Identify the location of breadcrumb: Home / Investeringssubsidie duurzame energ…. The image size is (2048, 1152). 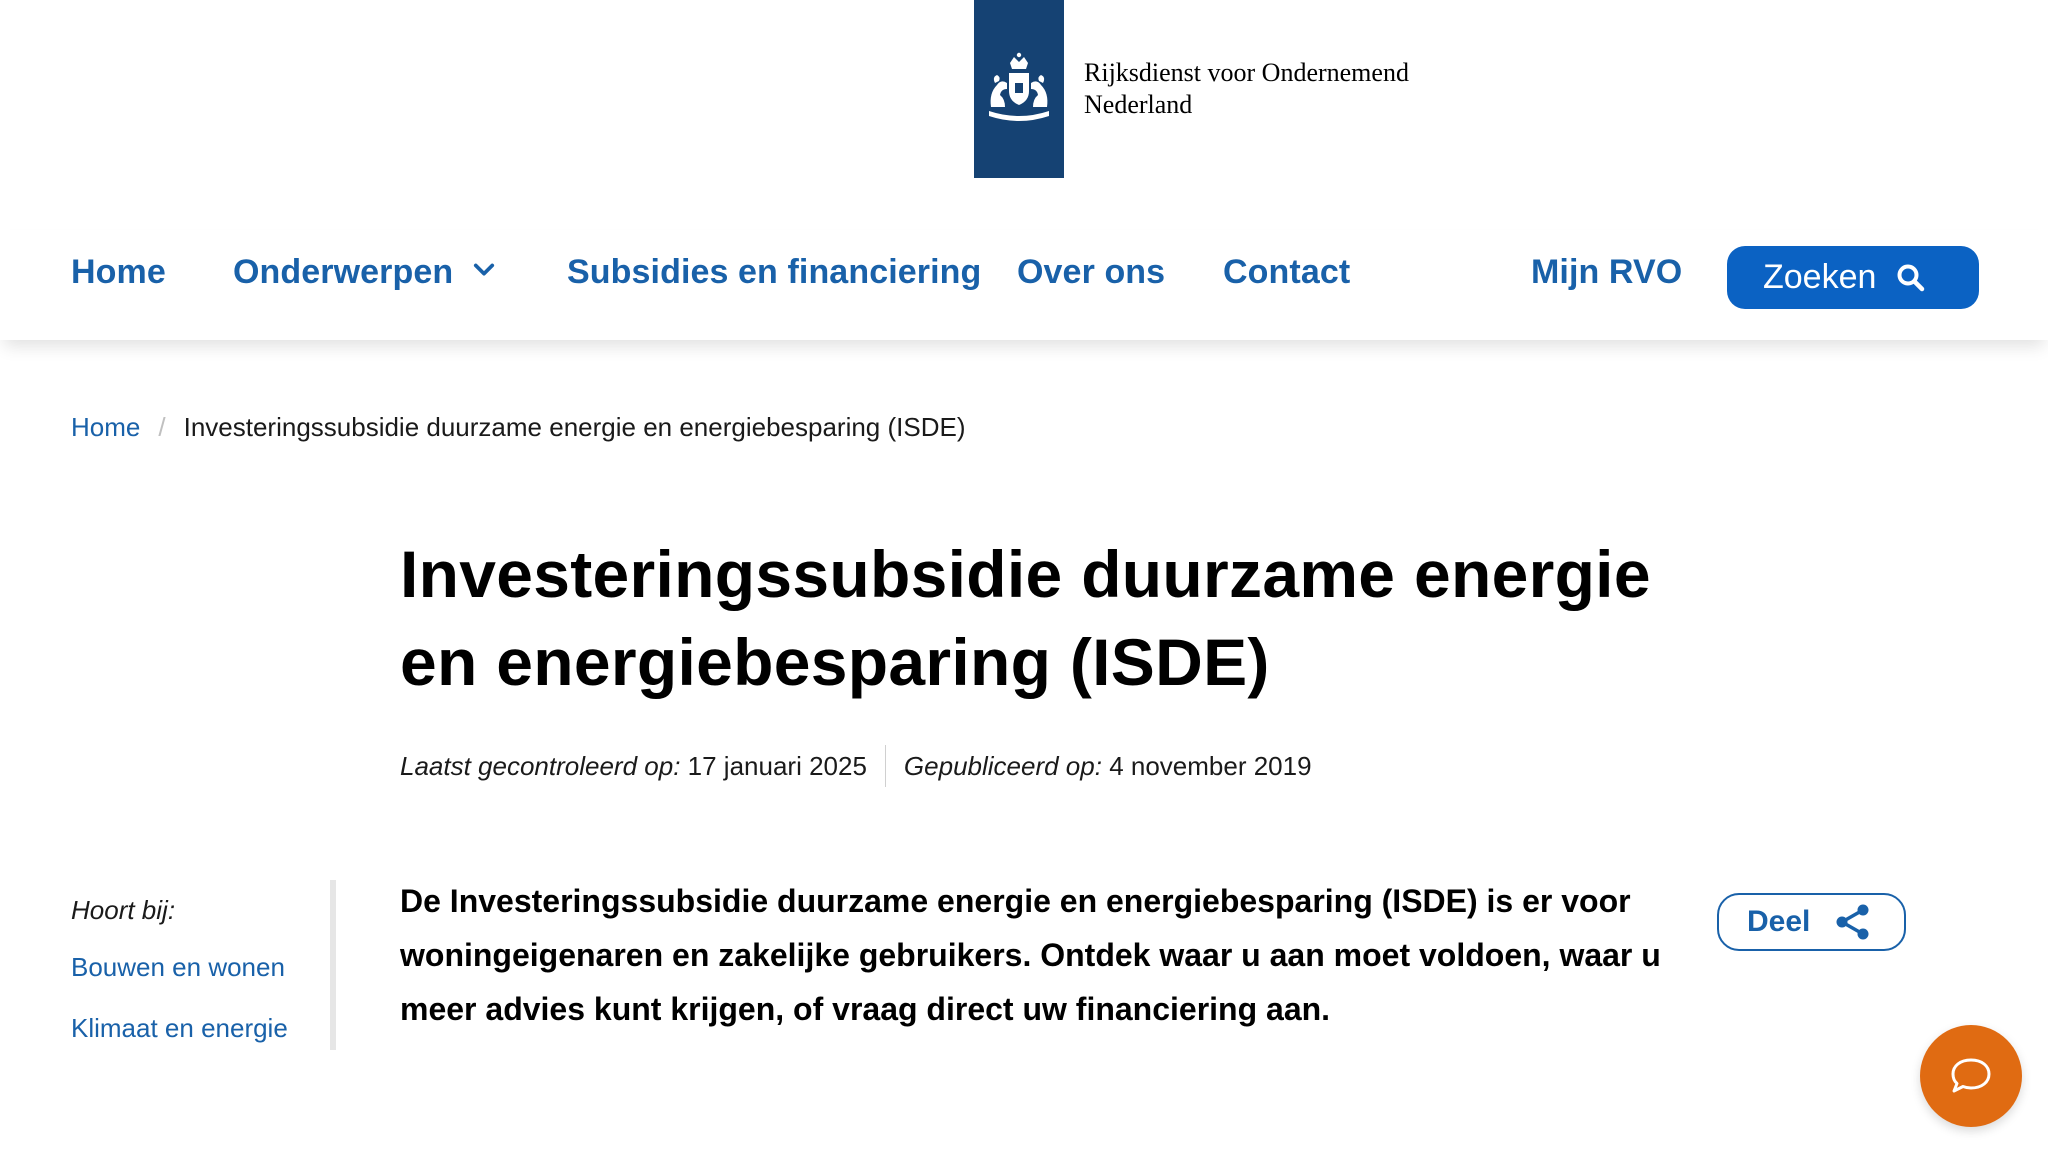
(518, 427).